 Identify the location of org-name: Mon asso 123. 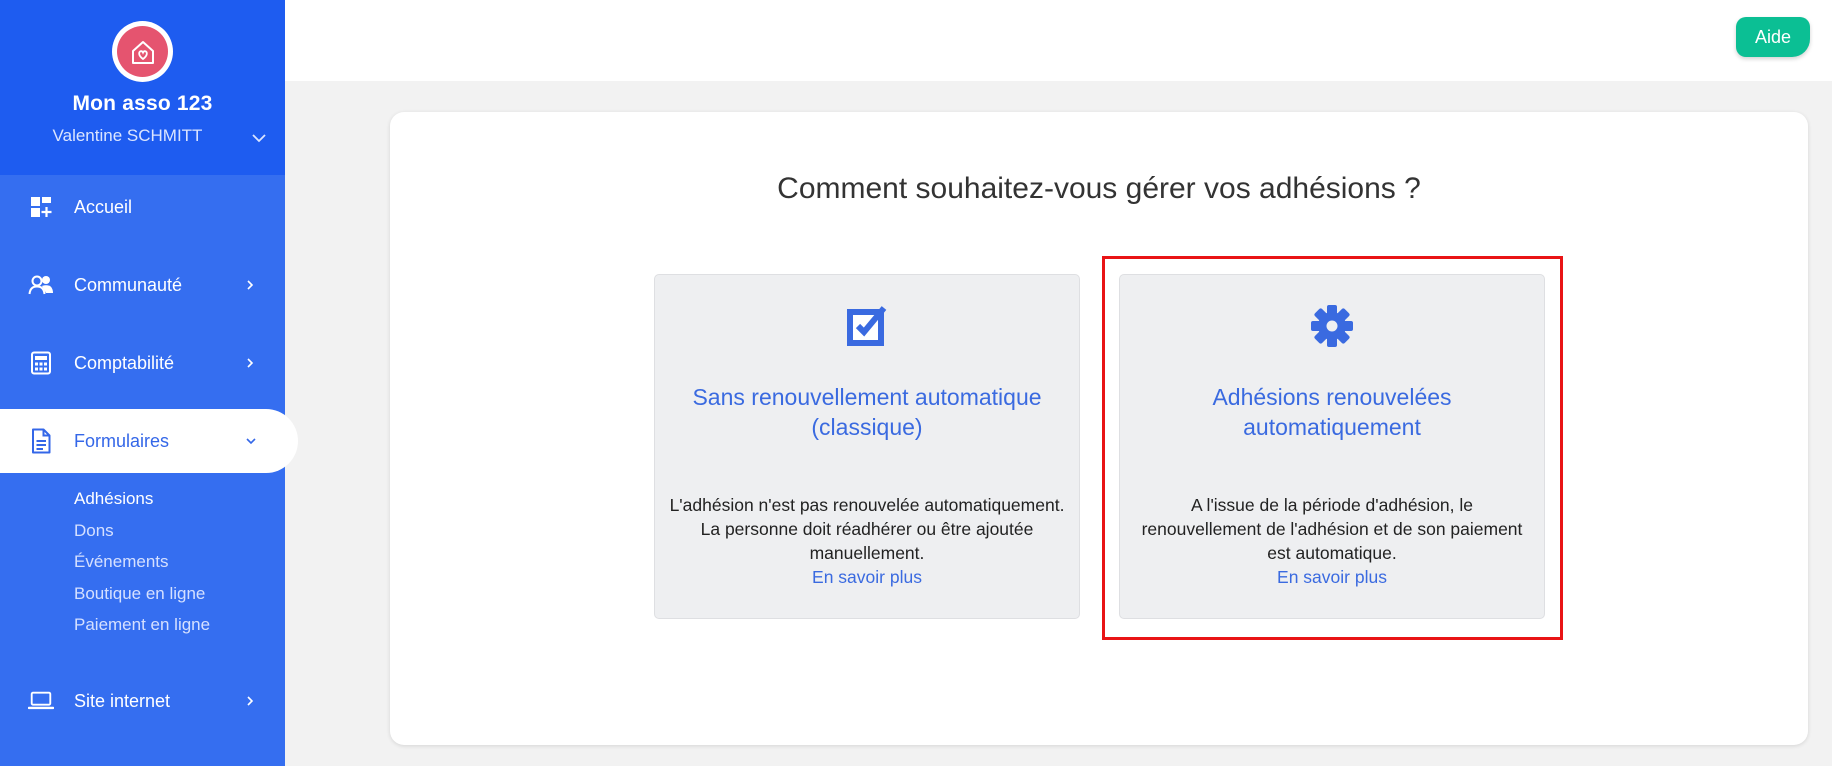
(142, 103).